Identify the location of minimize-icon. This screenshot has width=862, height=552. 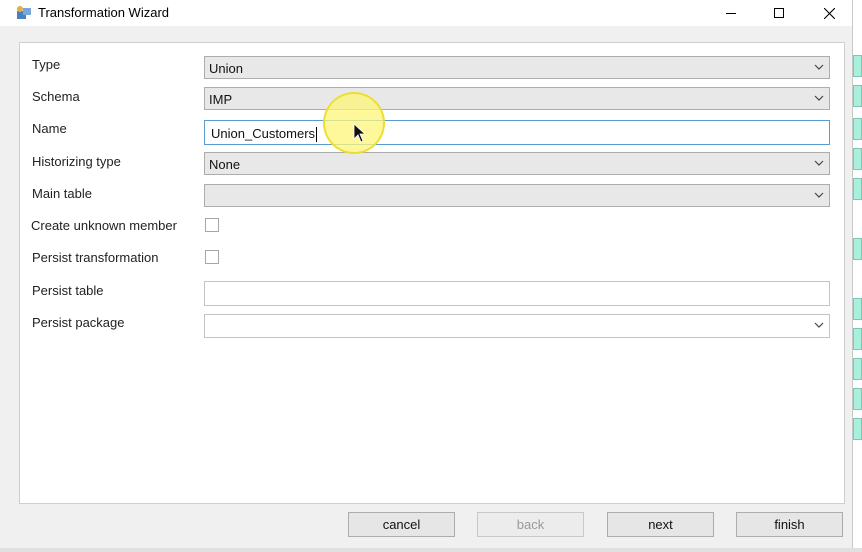
(731, 13).